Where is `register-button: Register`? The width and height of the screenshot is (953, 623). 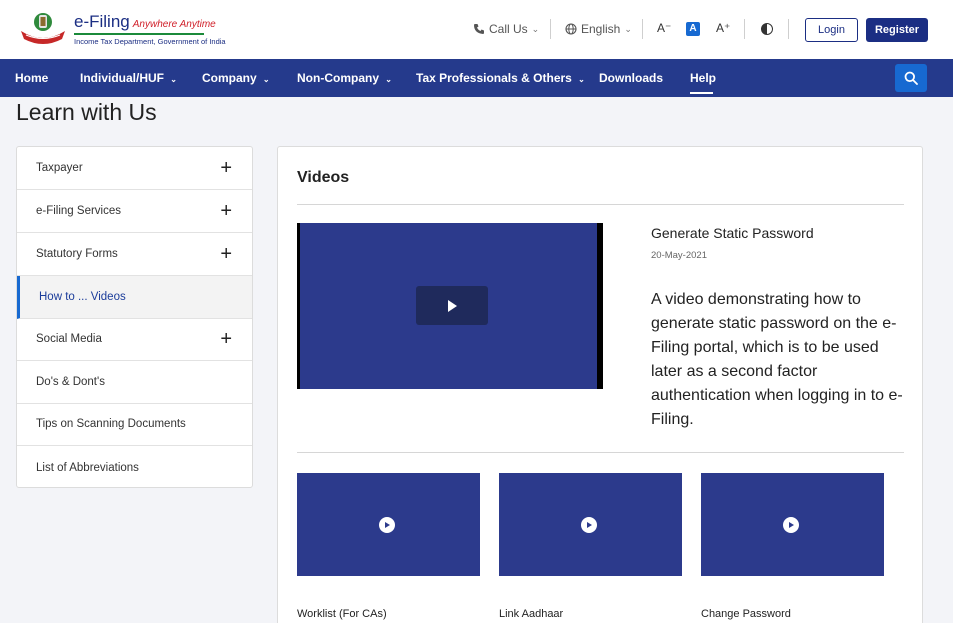 register-button: Register is located at coordinates (897, 30).